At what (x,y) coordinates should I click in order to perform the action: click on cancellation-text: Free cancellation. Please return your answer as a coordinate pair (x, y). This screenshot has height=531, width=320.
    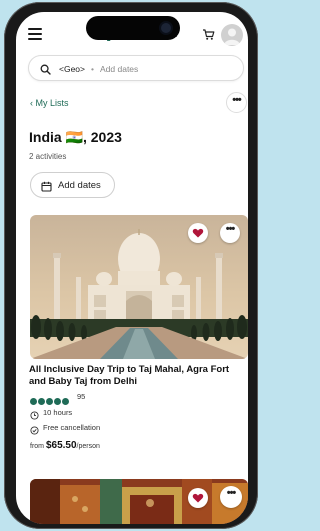
    Looking at the image, I should click on (72, 427).